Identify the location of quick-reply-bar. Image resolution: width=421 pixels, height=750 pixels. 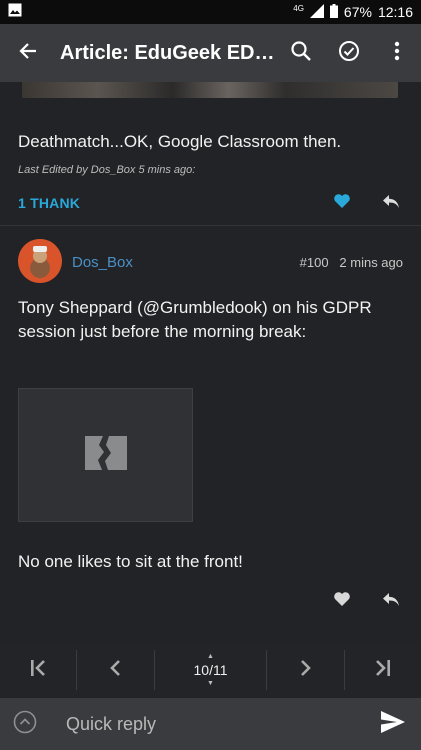
(210, 724).